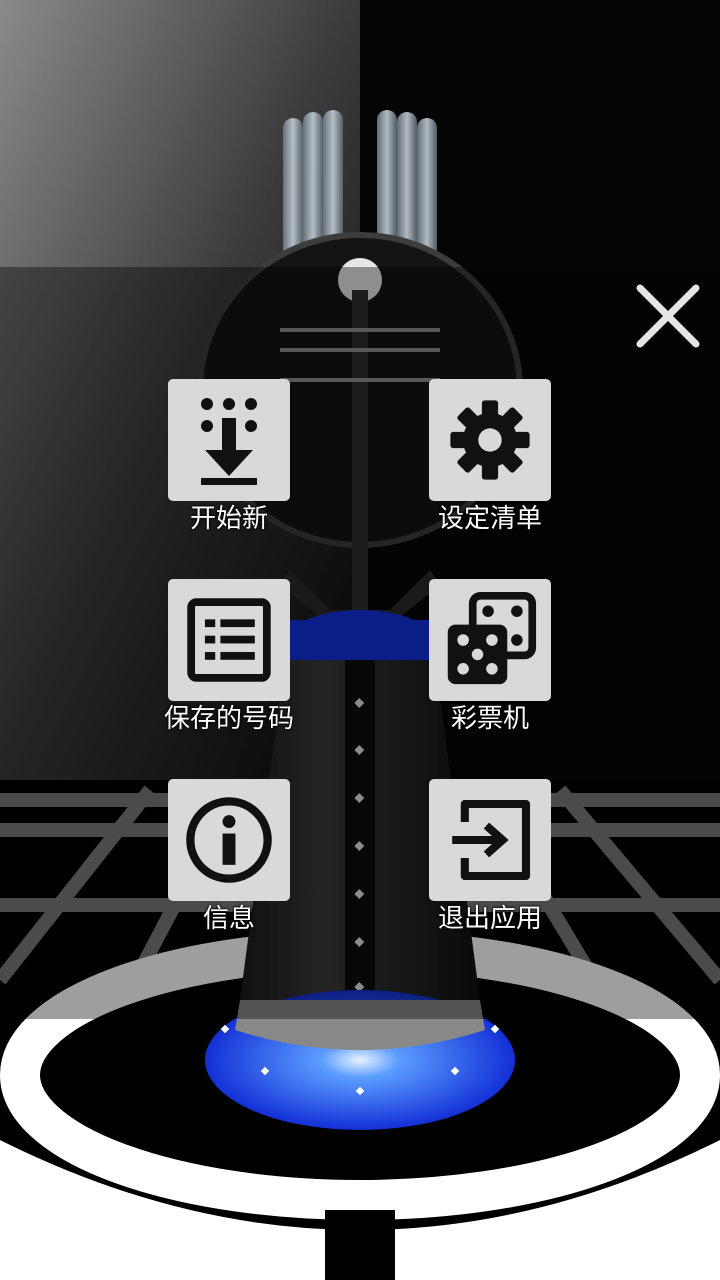  I want to click on dice-icon, so click(492, 638).